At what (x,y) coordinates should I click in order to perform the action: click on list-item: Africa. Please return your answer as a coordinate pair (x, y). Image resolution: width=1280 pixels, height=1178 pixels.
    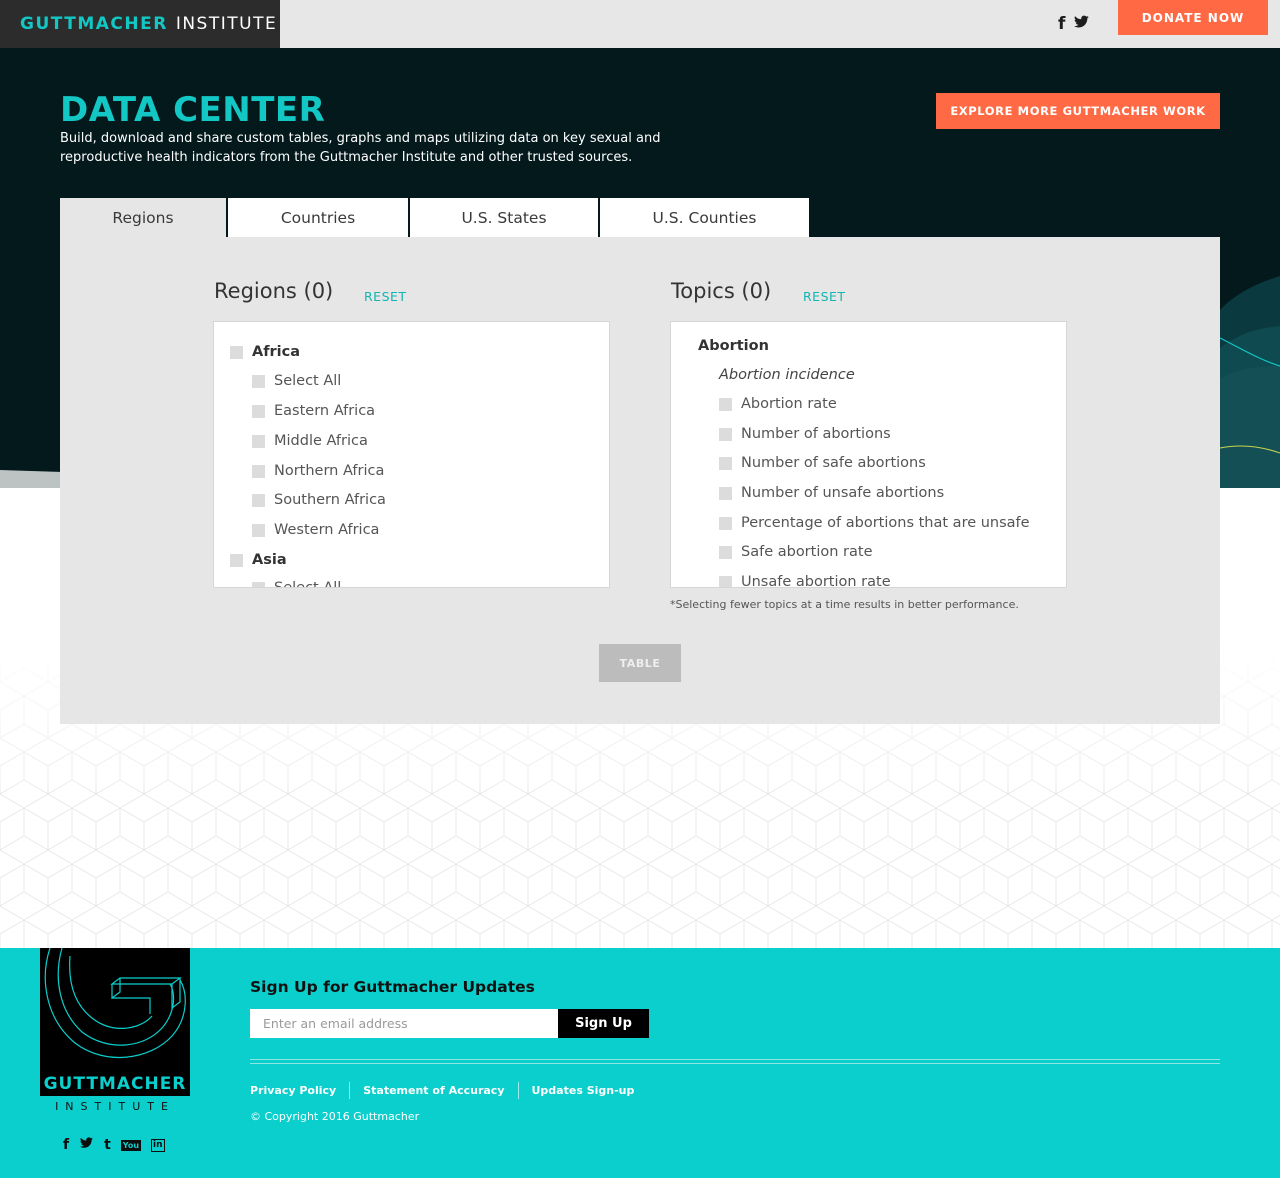
    Looking at the image, I should click on (265, 352).